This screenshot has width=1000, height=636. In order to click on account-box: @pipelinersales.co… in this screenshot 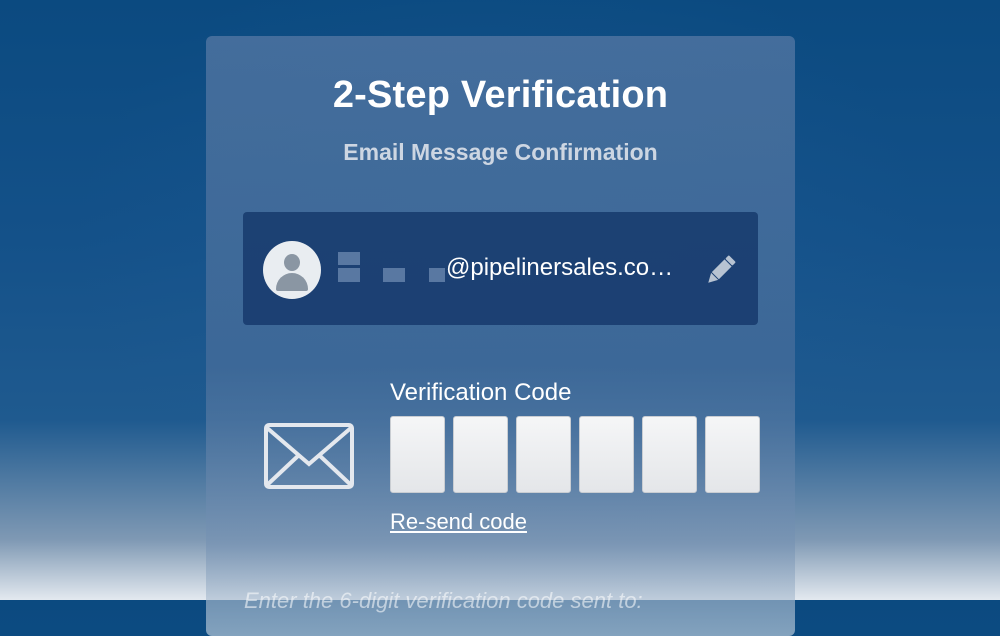, I will do `click(500, 268)`.